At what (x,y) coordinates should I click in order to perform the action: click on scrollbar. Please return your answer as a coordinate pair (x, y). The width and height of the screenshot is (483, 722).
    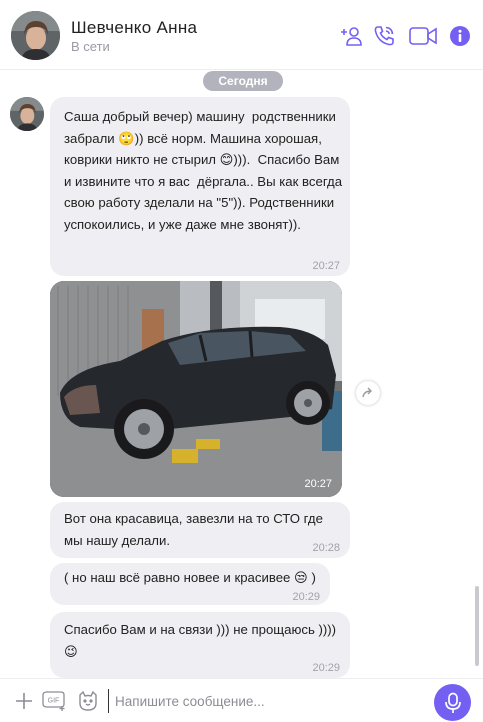
    Looking at the image, I should click on (477, 626).